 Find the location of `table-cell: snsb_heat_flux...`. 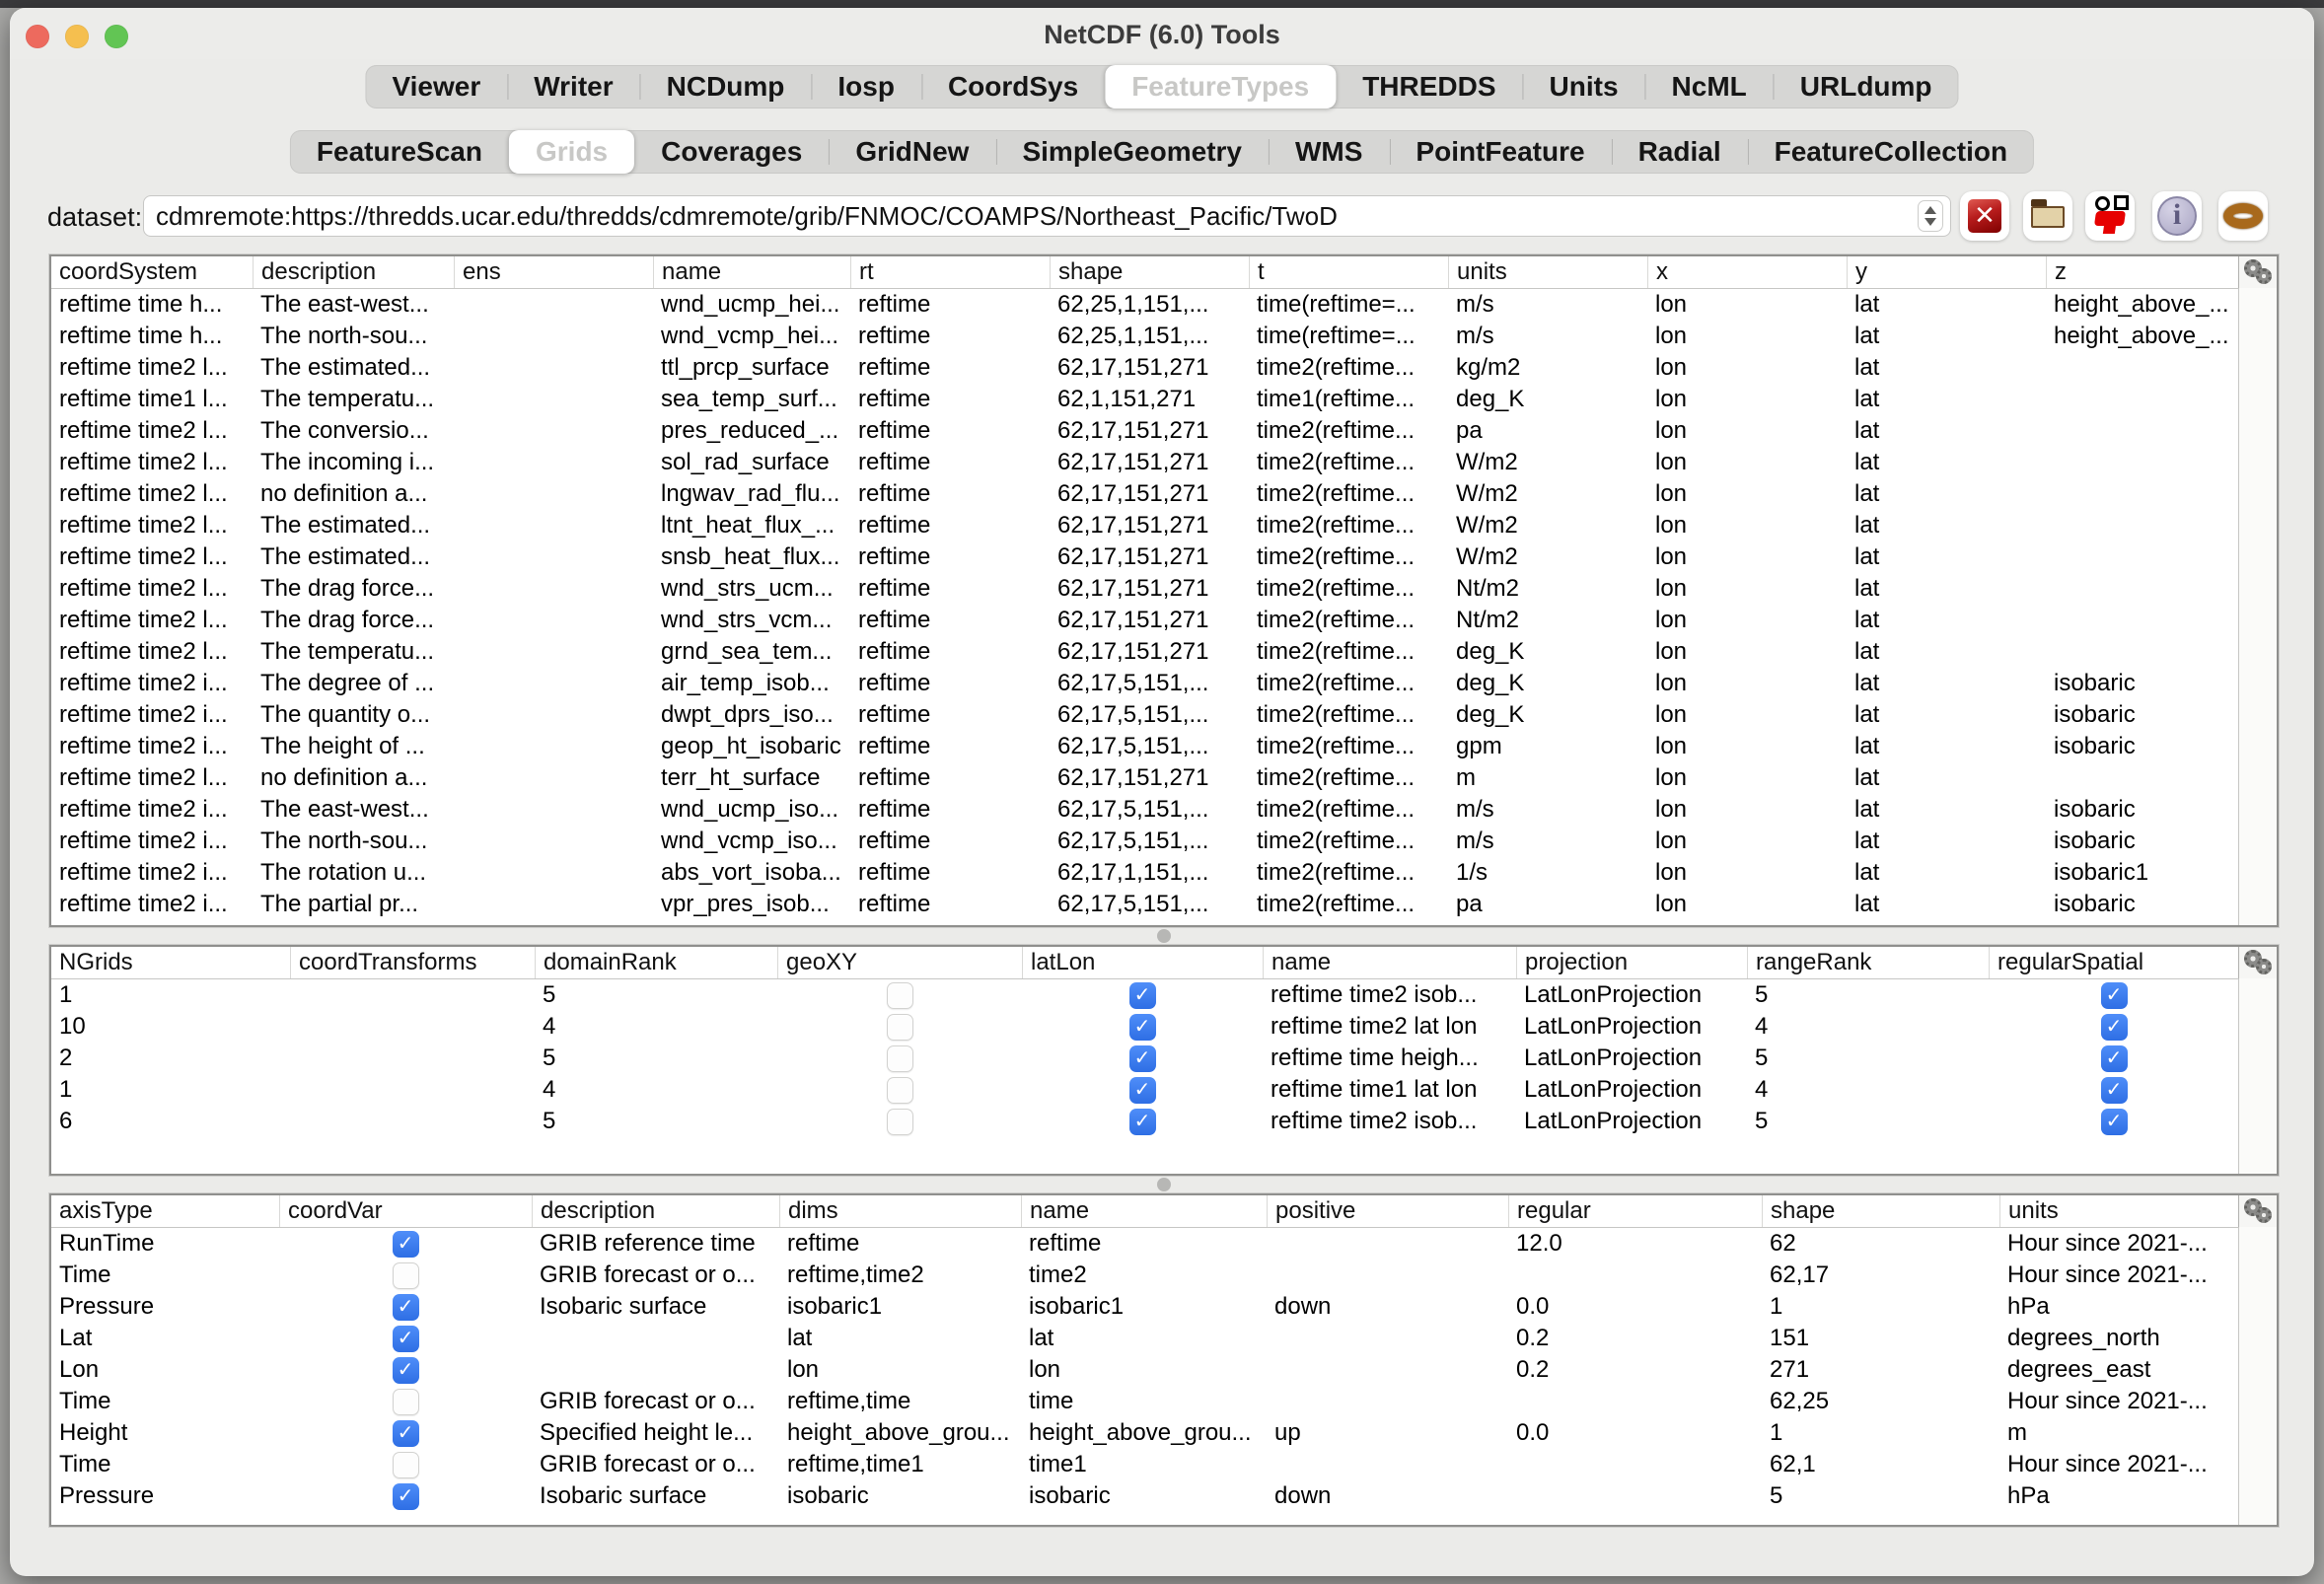

table-cell: snsb_heat_flux... is located at coordinates (751, 557).